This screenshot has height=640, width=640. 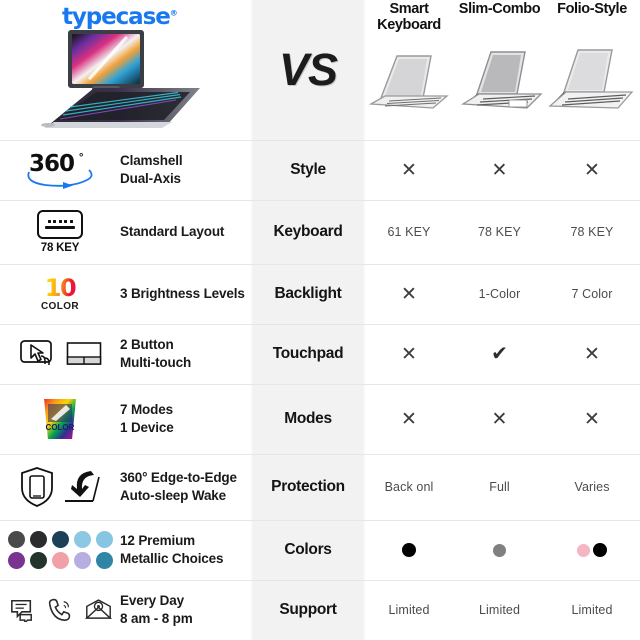 I want to click on cell-backlight-slim-combo: 1-Color, so click(x=499, y=294).